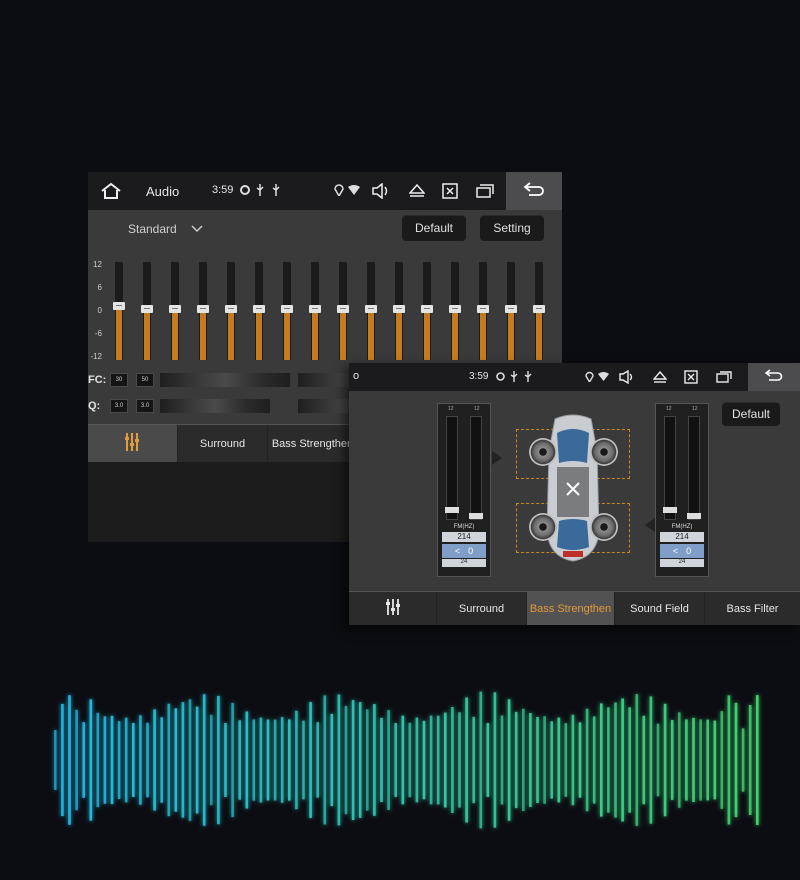 The height and width of the screenshot is (880, 800). What do you see at coordinates (111, 191) in the screenshot?
I see `home-icon` at bounding box center [111, 191].